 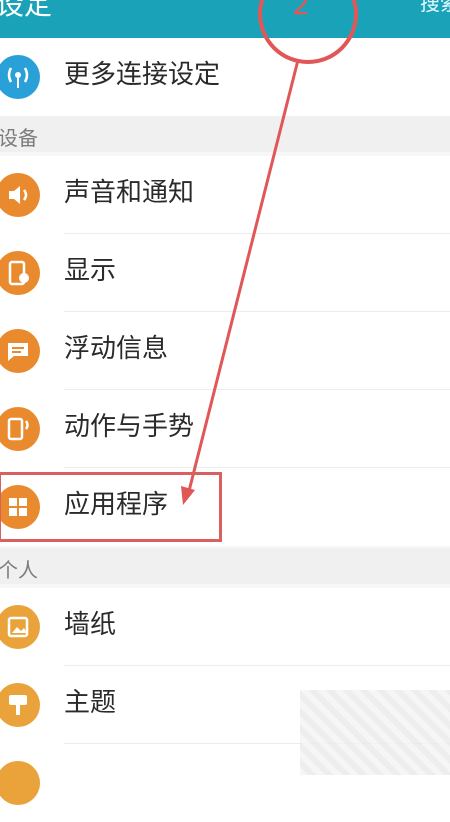 I want to click on watermark-pattern, so click(x=375, y=732).